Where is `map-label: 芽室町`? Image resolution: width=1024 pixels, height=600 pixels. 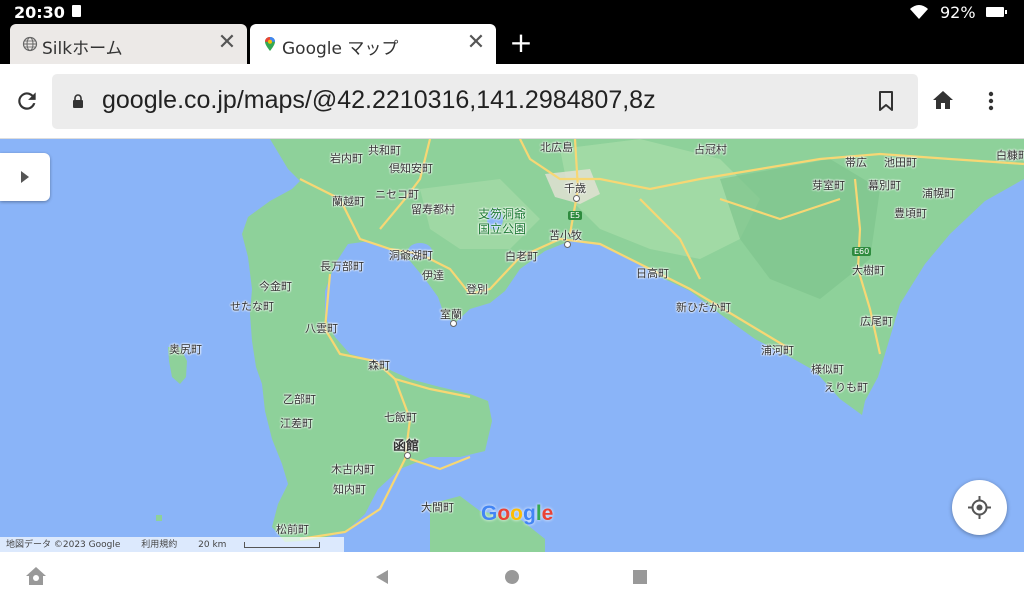 map-label: 芽室町 is located at coordinates (828, 185).